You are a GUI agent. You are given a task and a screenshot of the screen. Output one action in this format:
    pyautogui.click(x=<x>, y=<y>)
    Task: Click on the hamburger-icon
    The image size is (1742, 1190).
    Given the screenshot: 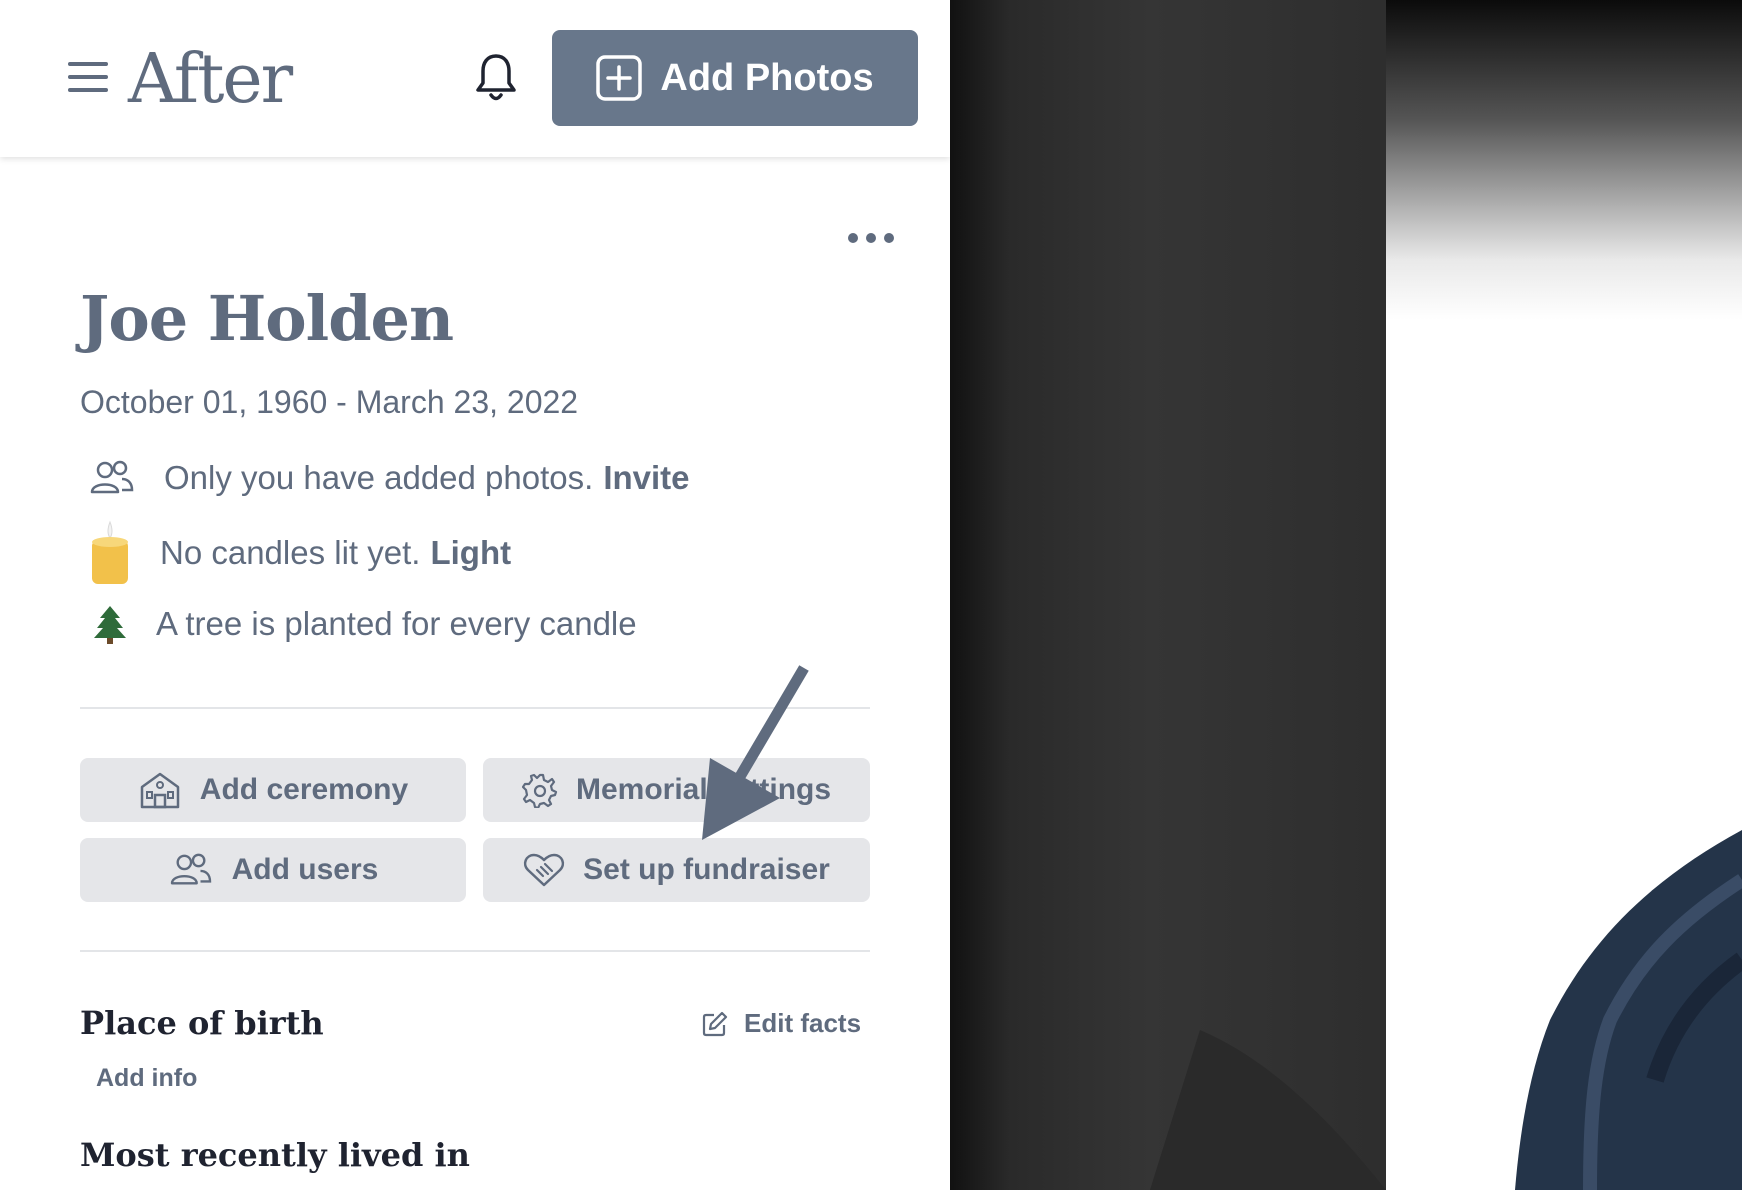 What is the action you would take?
    pyautogui.click(x=88, y=77)
    